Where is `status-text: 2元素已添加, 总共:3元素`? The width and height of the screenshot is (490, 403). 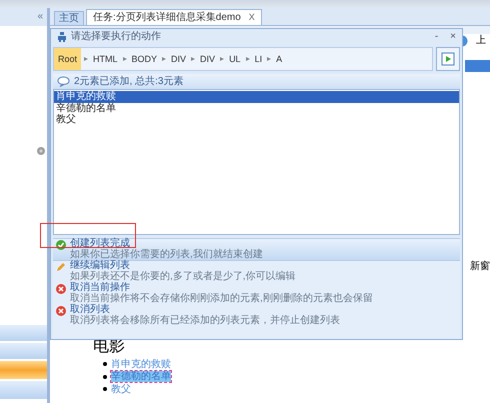
status-text: 2元素已添加, 总共:3元素 is located at coordinates (129, 81).